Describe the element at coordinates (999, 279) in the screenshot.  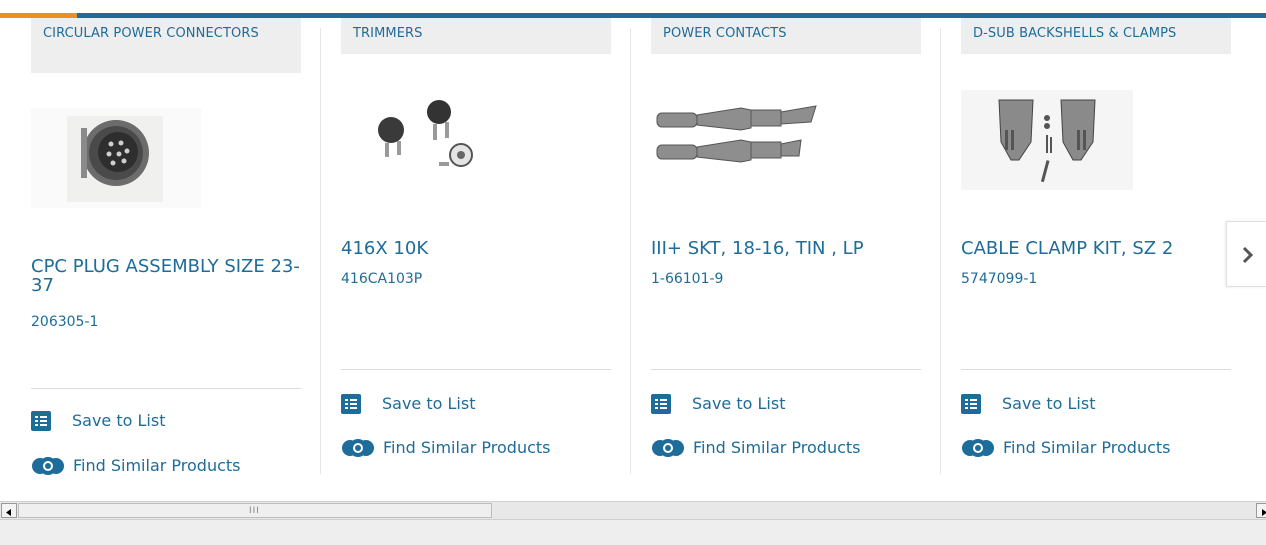
I see `part-number: 5747099-1` at that location.